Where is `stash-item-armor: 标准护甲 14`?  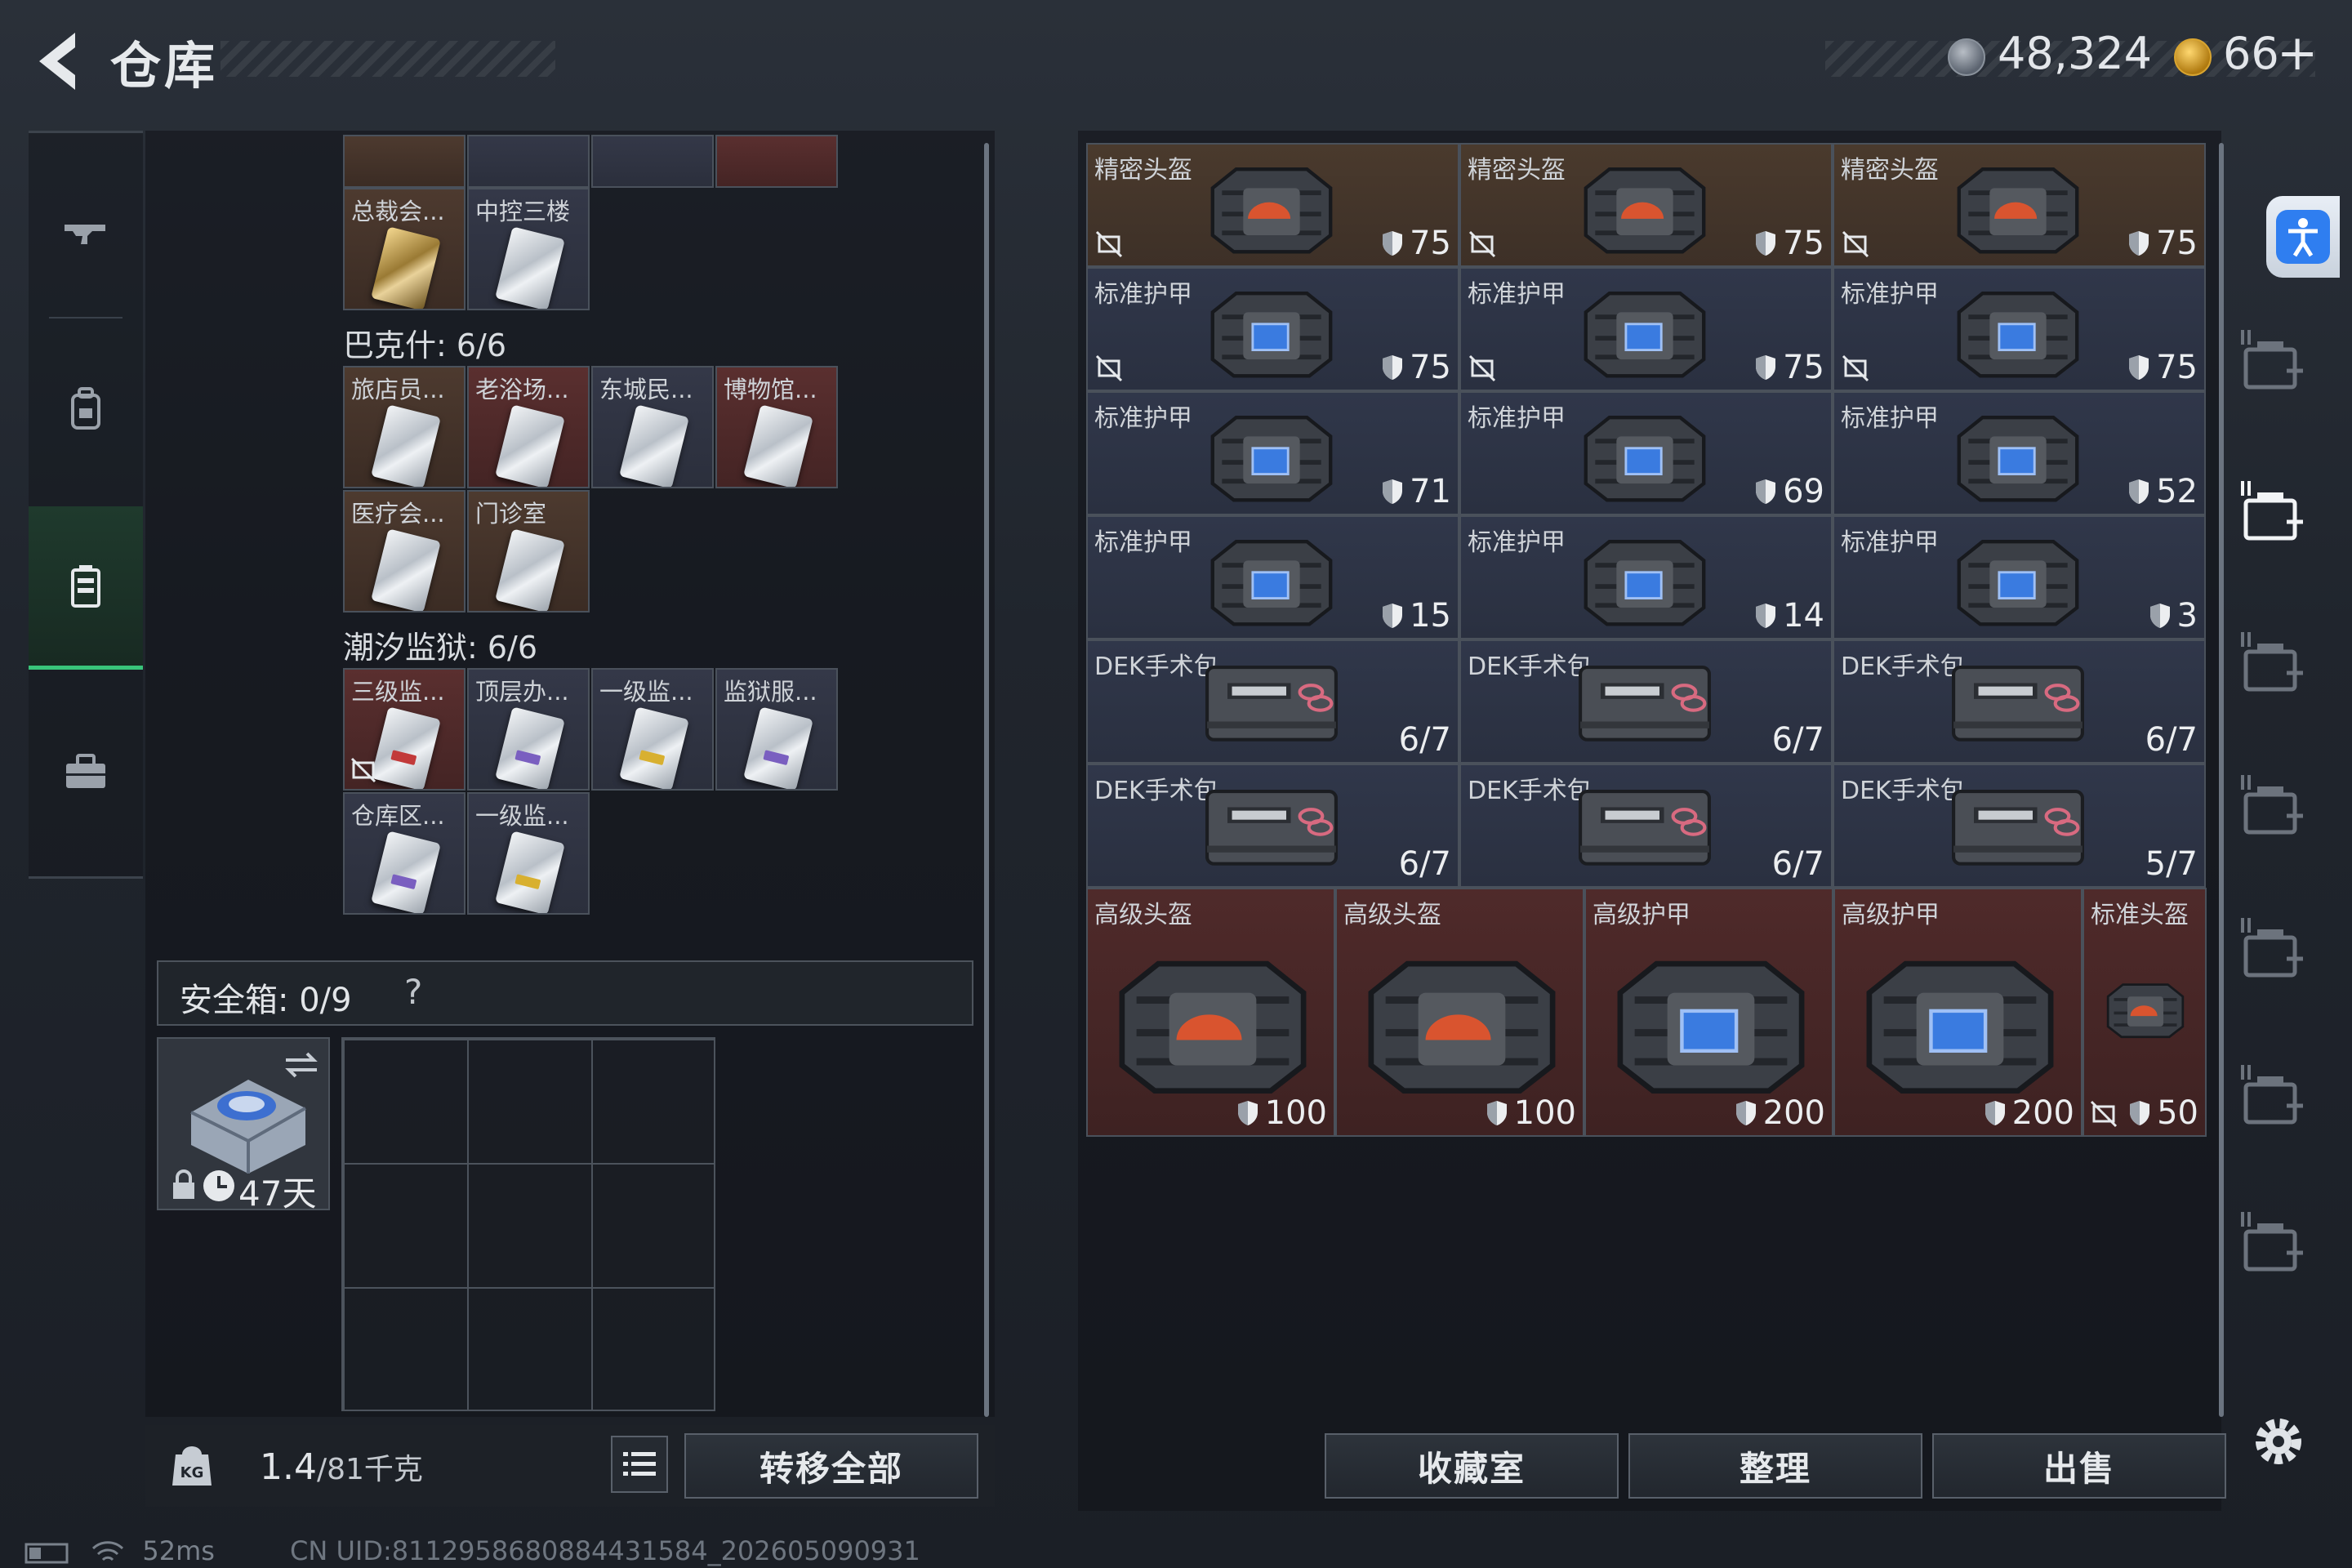 stash-item-armor: 标准护甲 14 is located at coordinates (1646, 577).